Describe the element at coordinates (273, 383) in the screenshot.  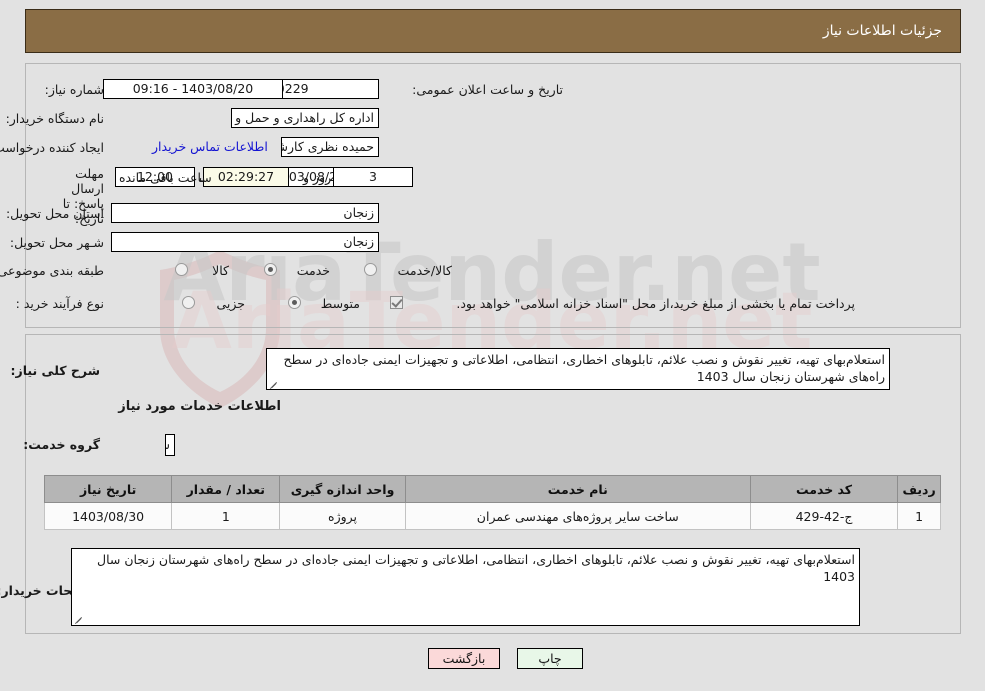
I see `need-summary-resize-handle` at that location.